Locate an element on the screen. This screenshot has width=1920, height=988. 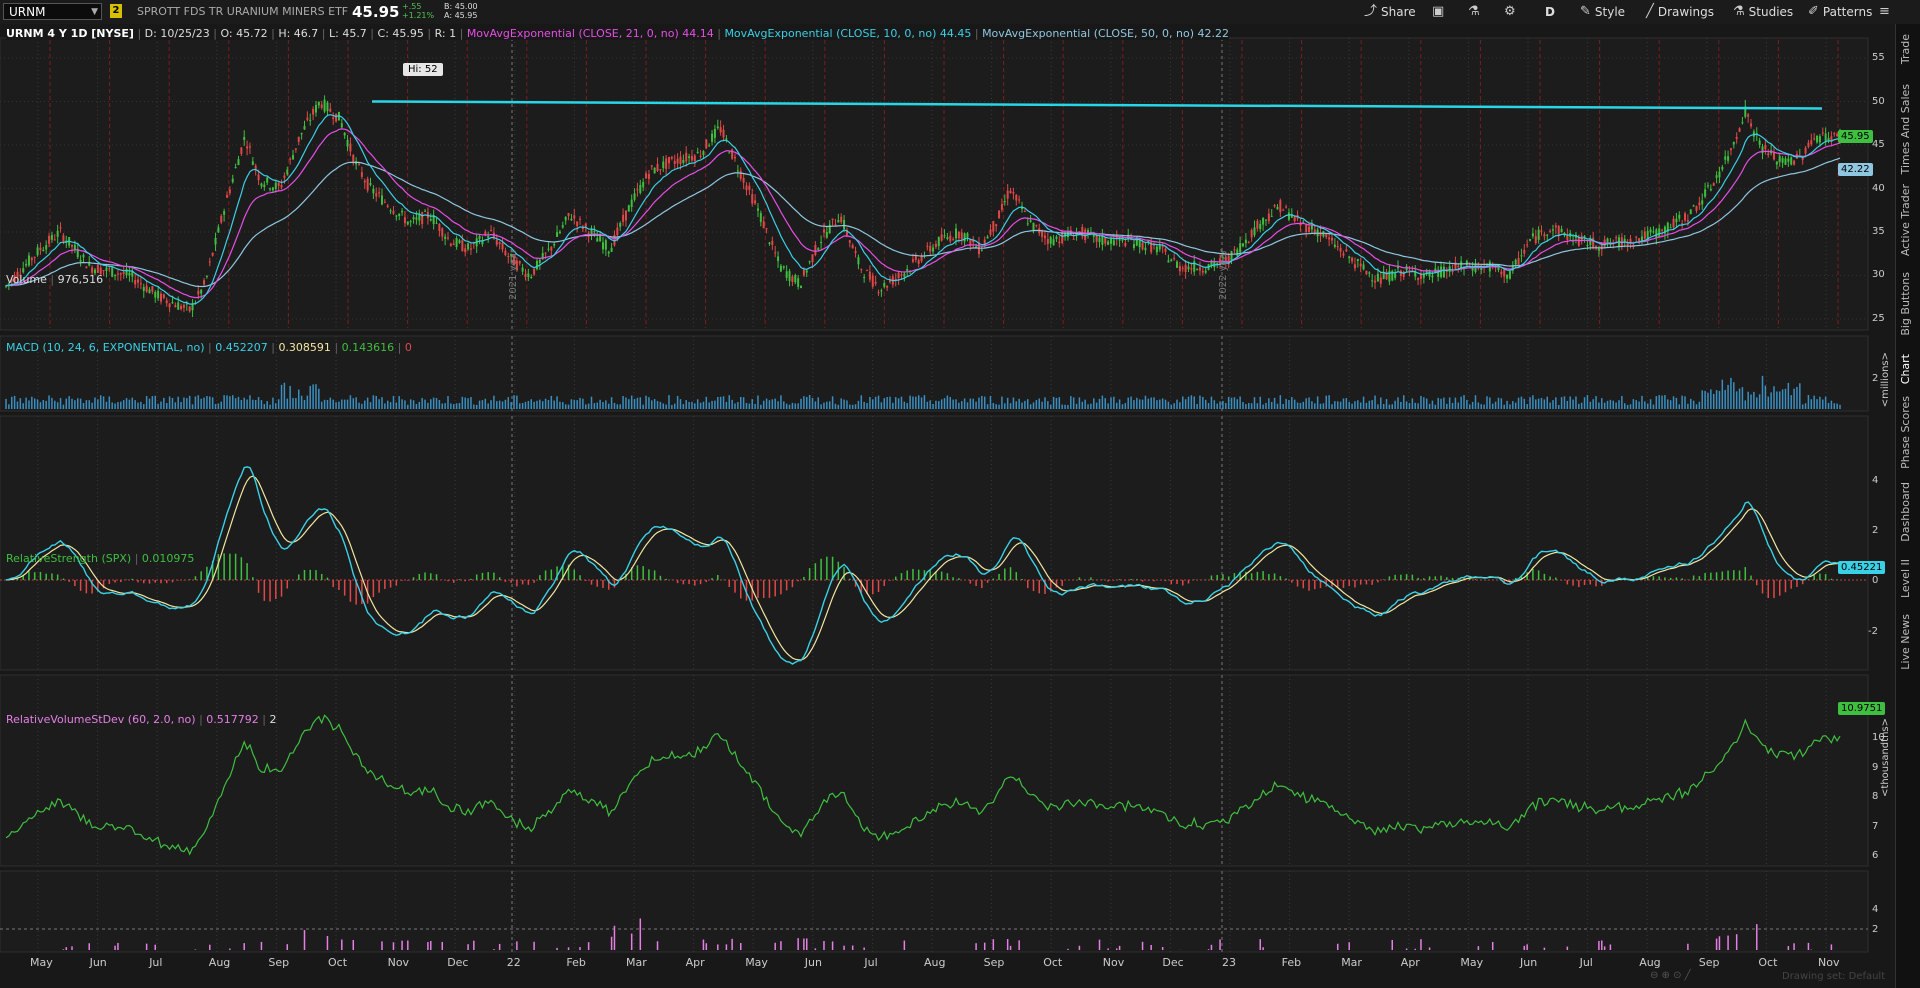
tab-chart: Chart is located at coordinates (1905, 369).